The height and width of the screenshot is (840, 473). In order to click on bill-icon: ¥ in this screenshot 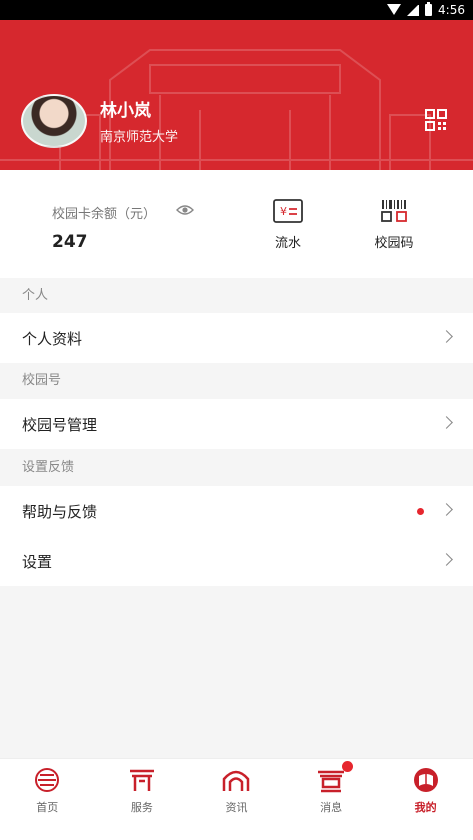, I will do `click(288, 211)`.